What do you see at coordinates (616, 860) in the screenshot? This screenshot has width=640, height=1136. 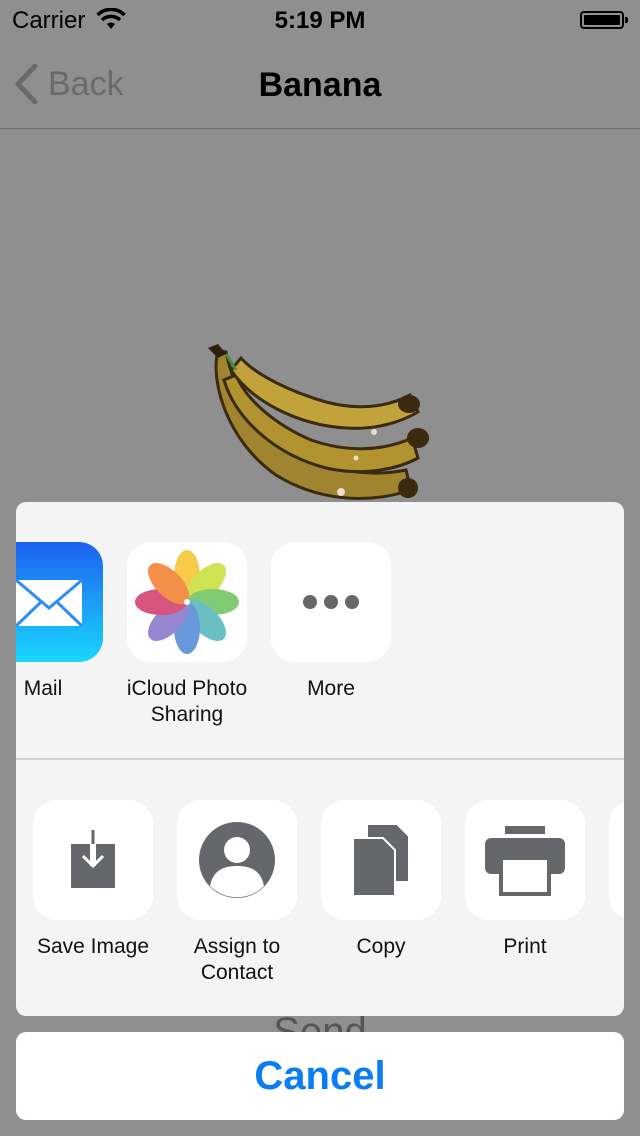 I see `action-next-partial` at bounding box center [616, 860].